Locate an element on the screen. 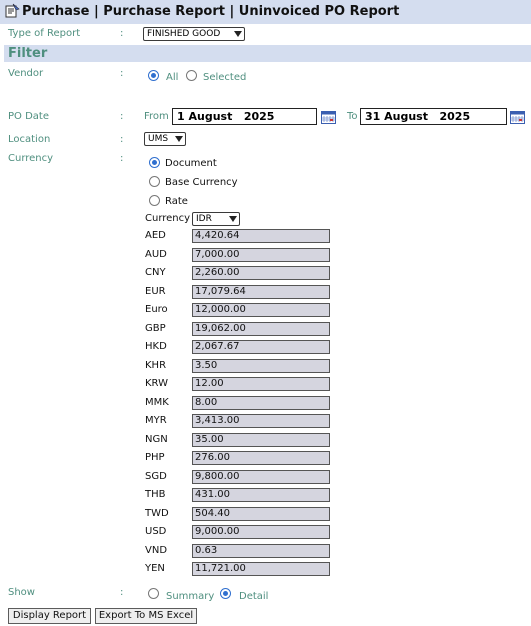 The width and height of the screenshot is (531, 626). type-of-report-label: Type of Report is located at coordinates (44, 33).